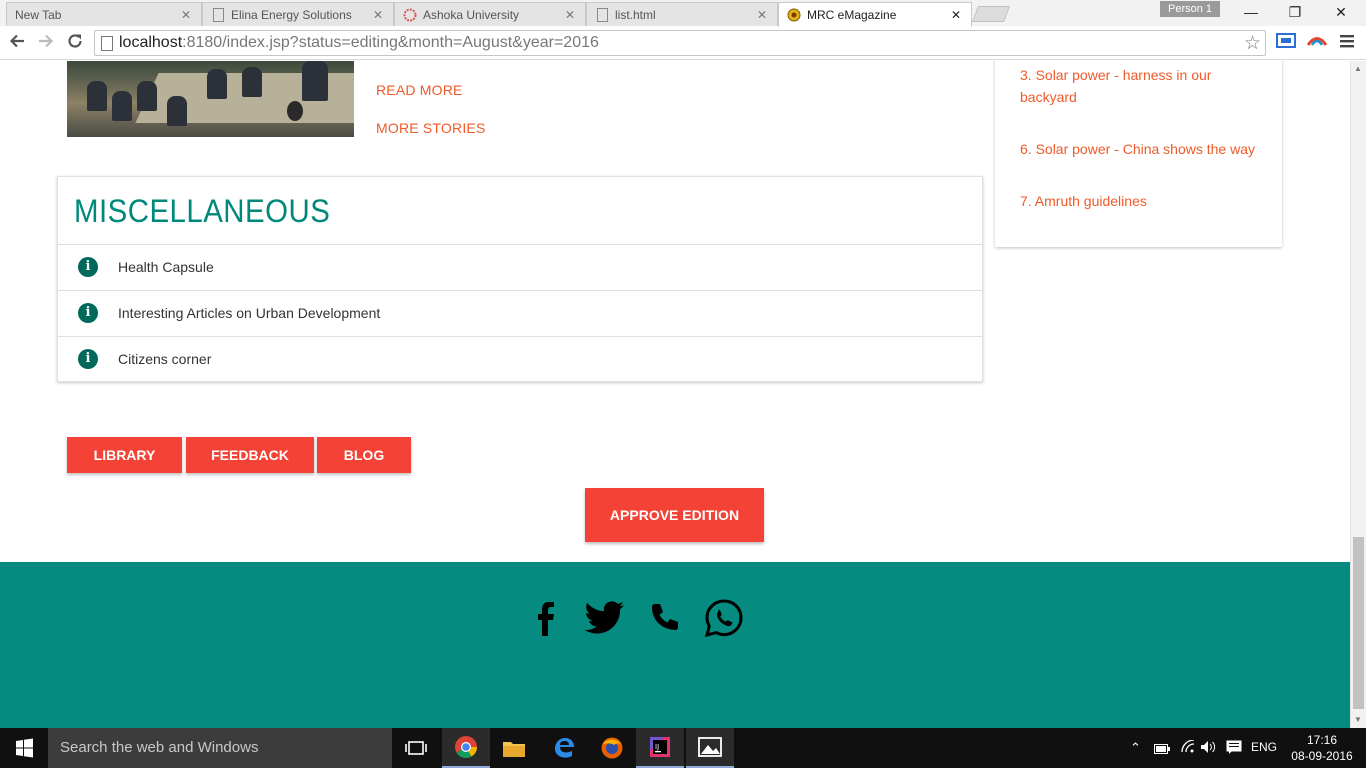  What do you see at coordinates (852, 15) in the screenshot?
I see `tab-label: MRC eMagazine` at bounding box center [852, 15].